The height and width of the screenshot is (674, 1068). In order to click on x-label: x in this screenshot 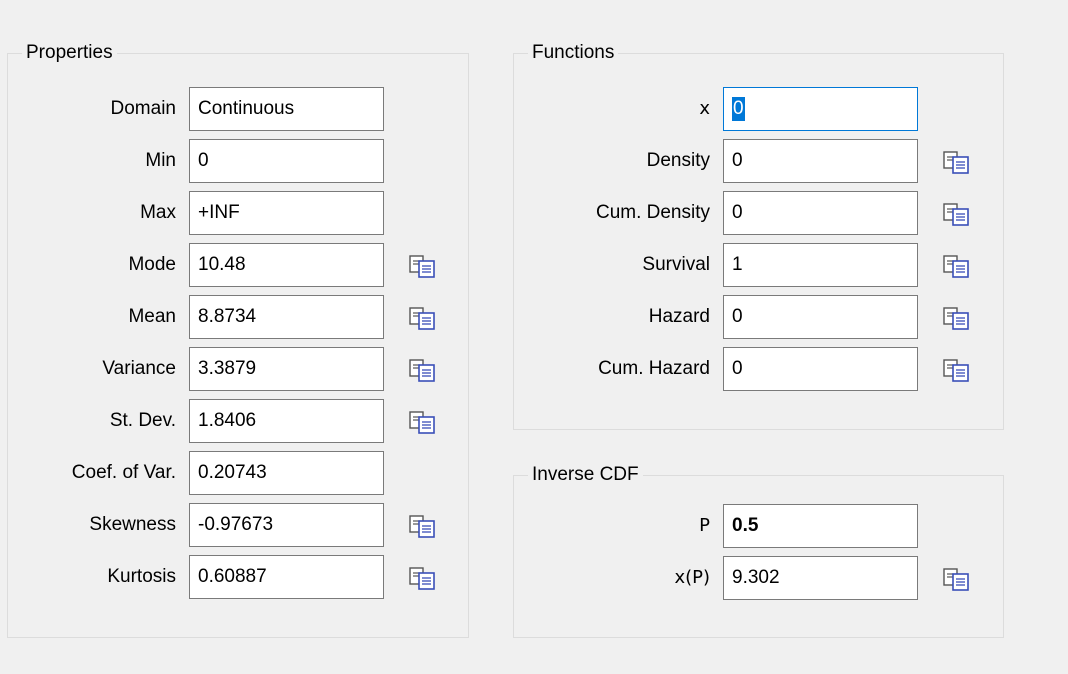, I will do `click(704, 108)`.